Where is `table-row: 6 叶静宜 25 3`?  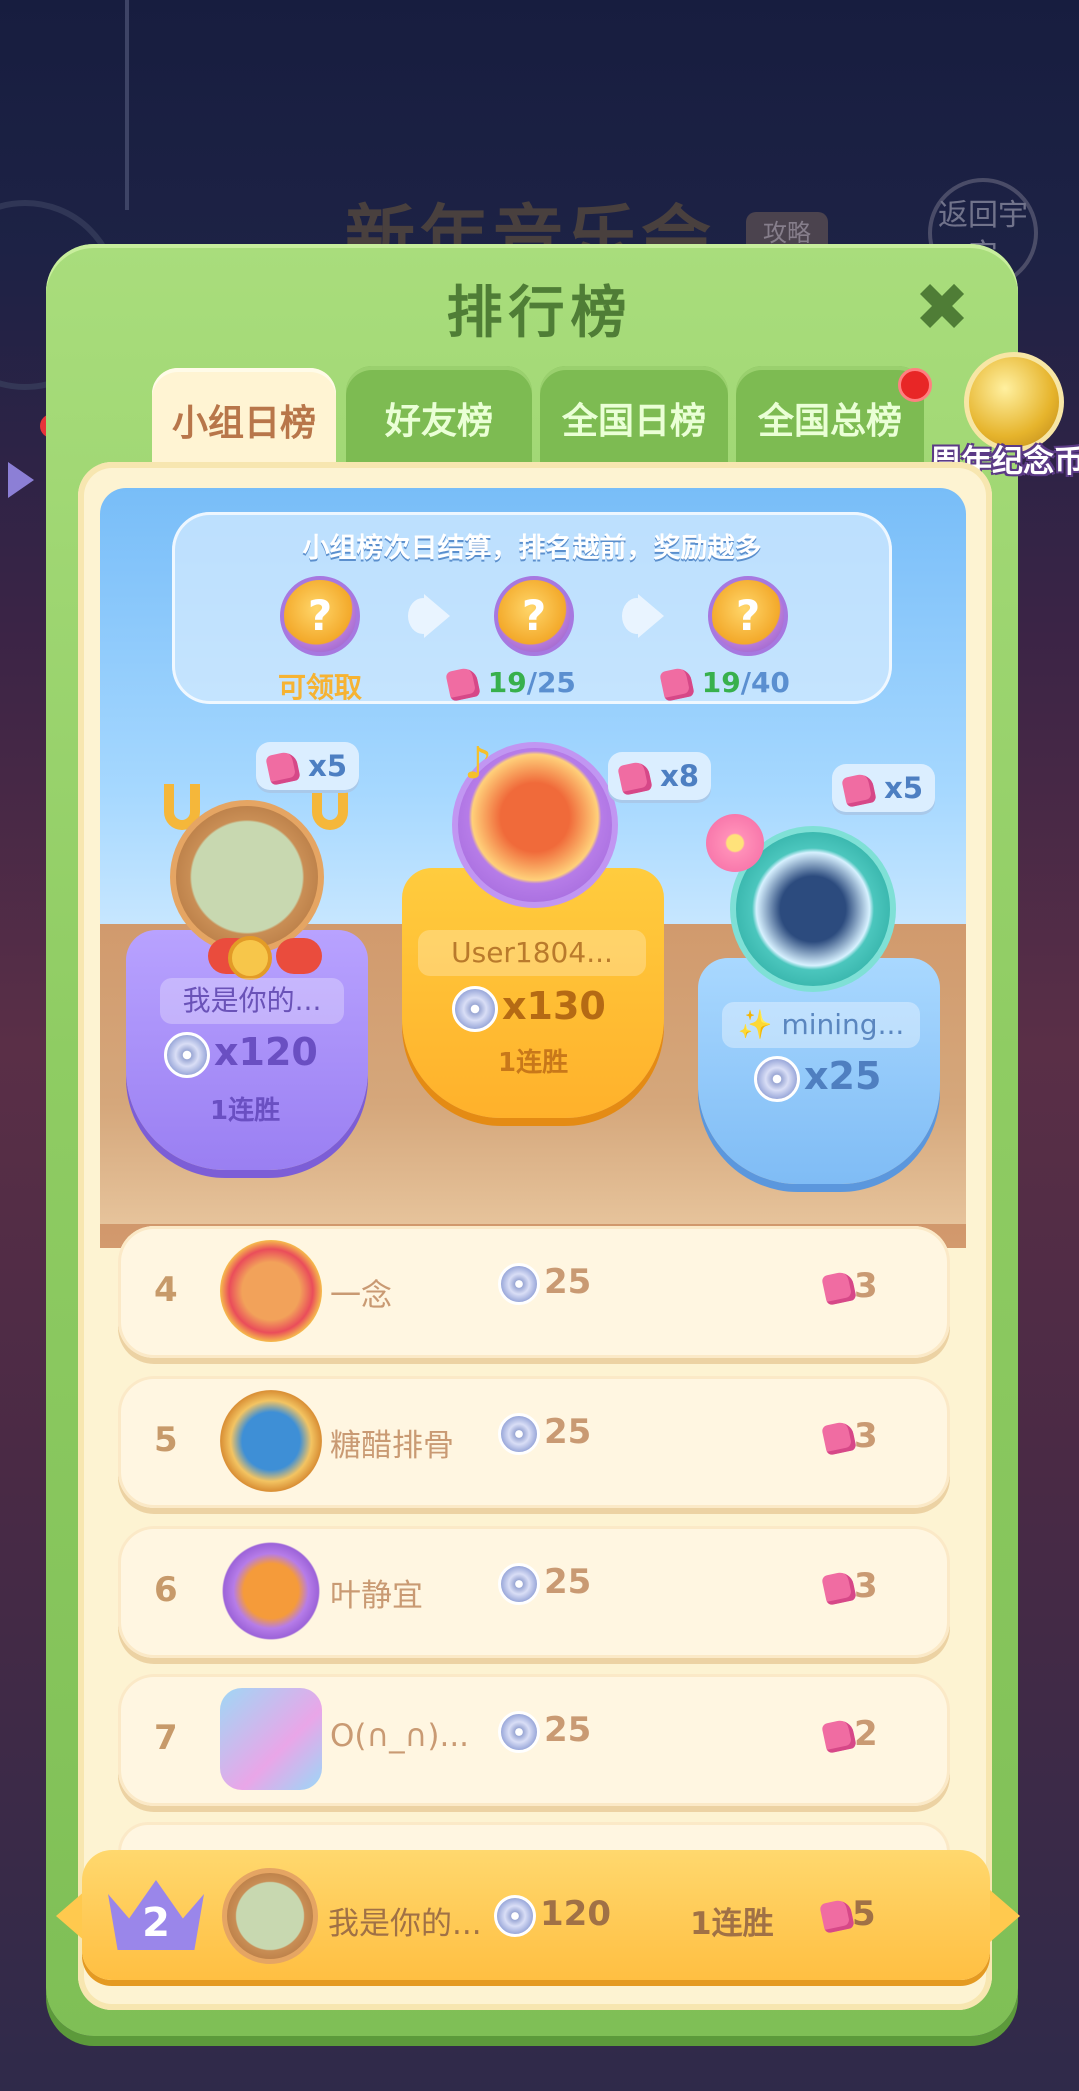
table-row: 6 叶静宜 25 3 is located at coordinates (534, 1592).